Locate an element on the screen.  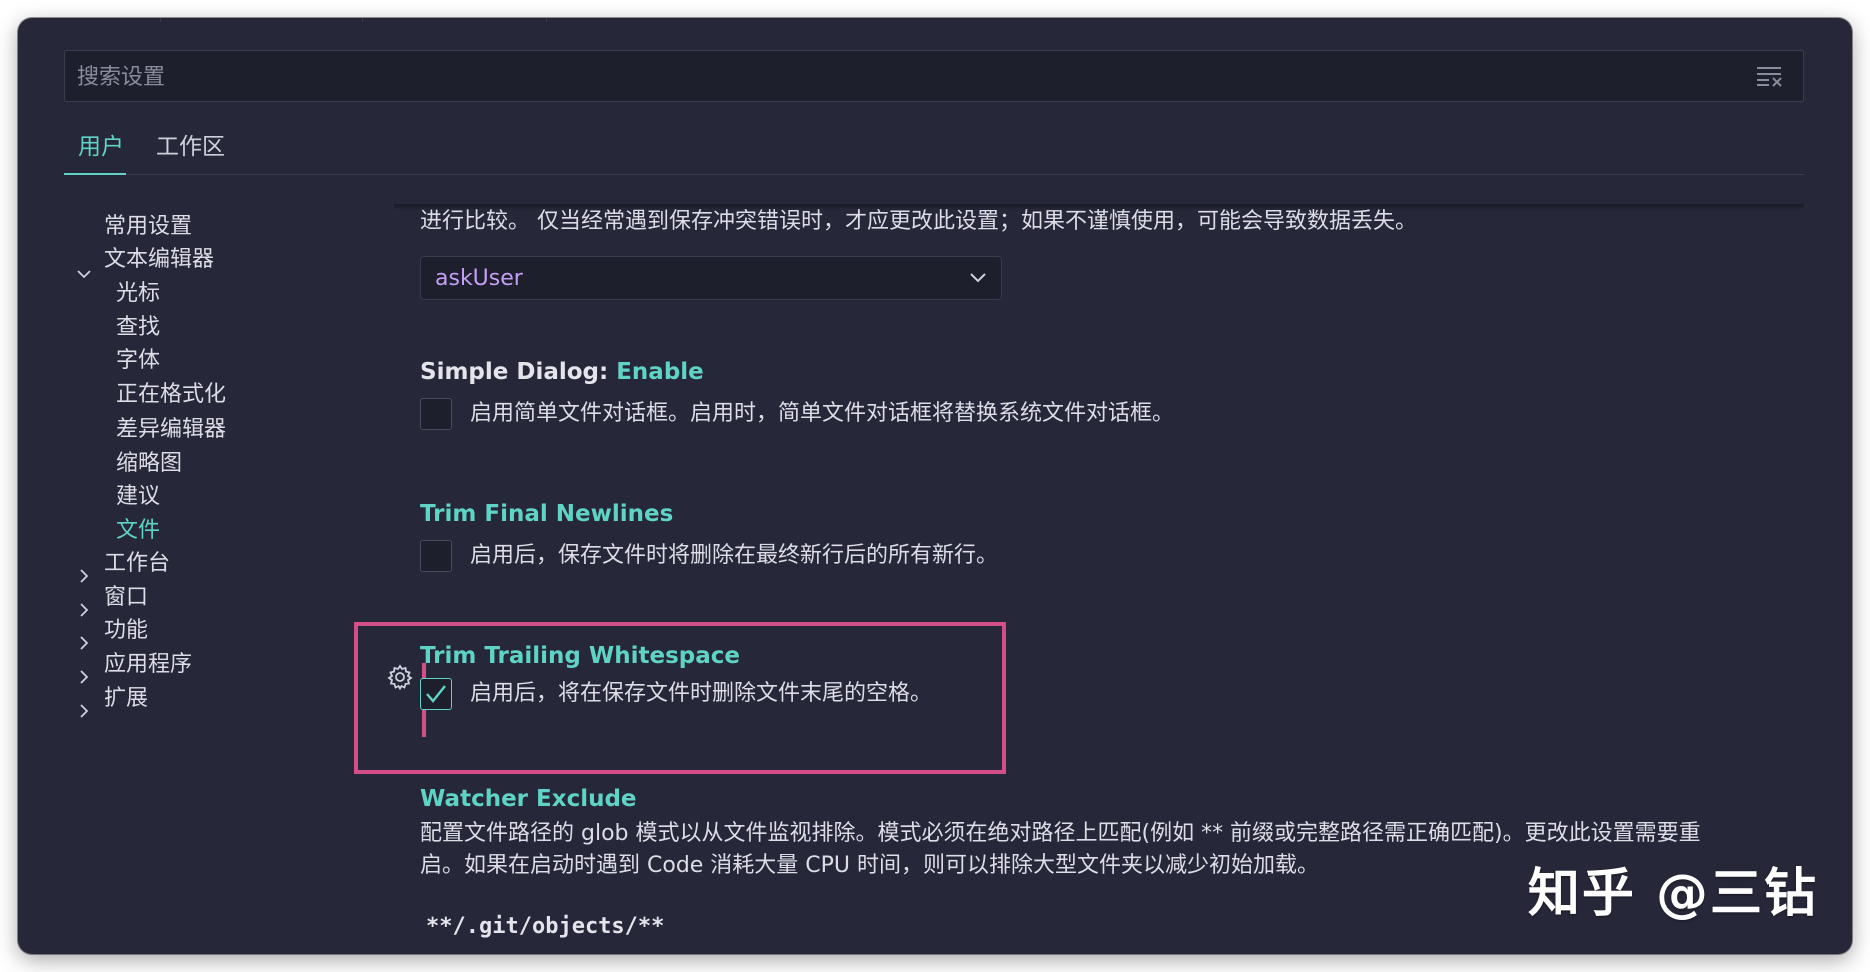
tree-item-diff-editor: 差异编辑器 is located at coordinates (171, 430).